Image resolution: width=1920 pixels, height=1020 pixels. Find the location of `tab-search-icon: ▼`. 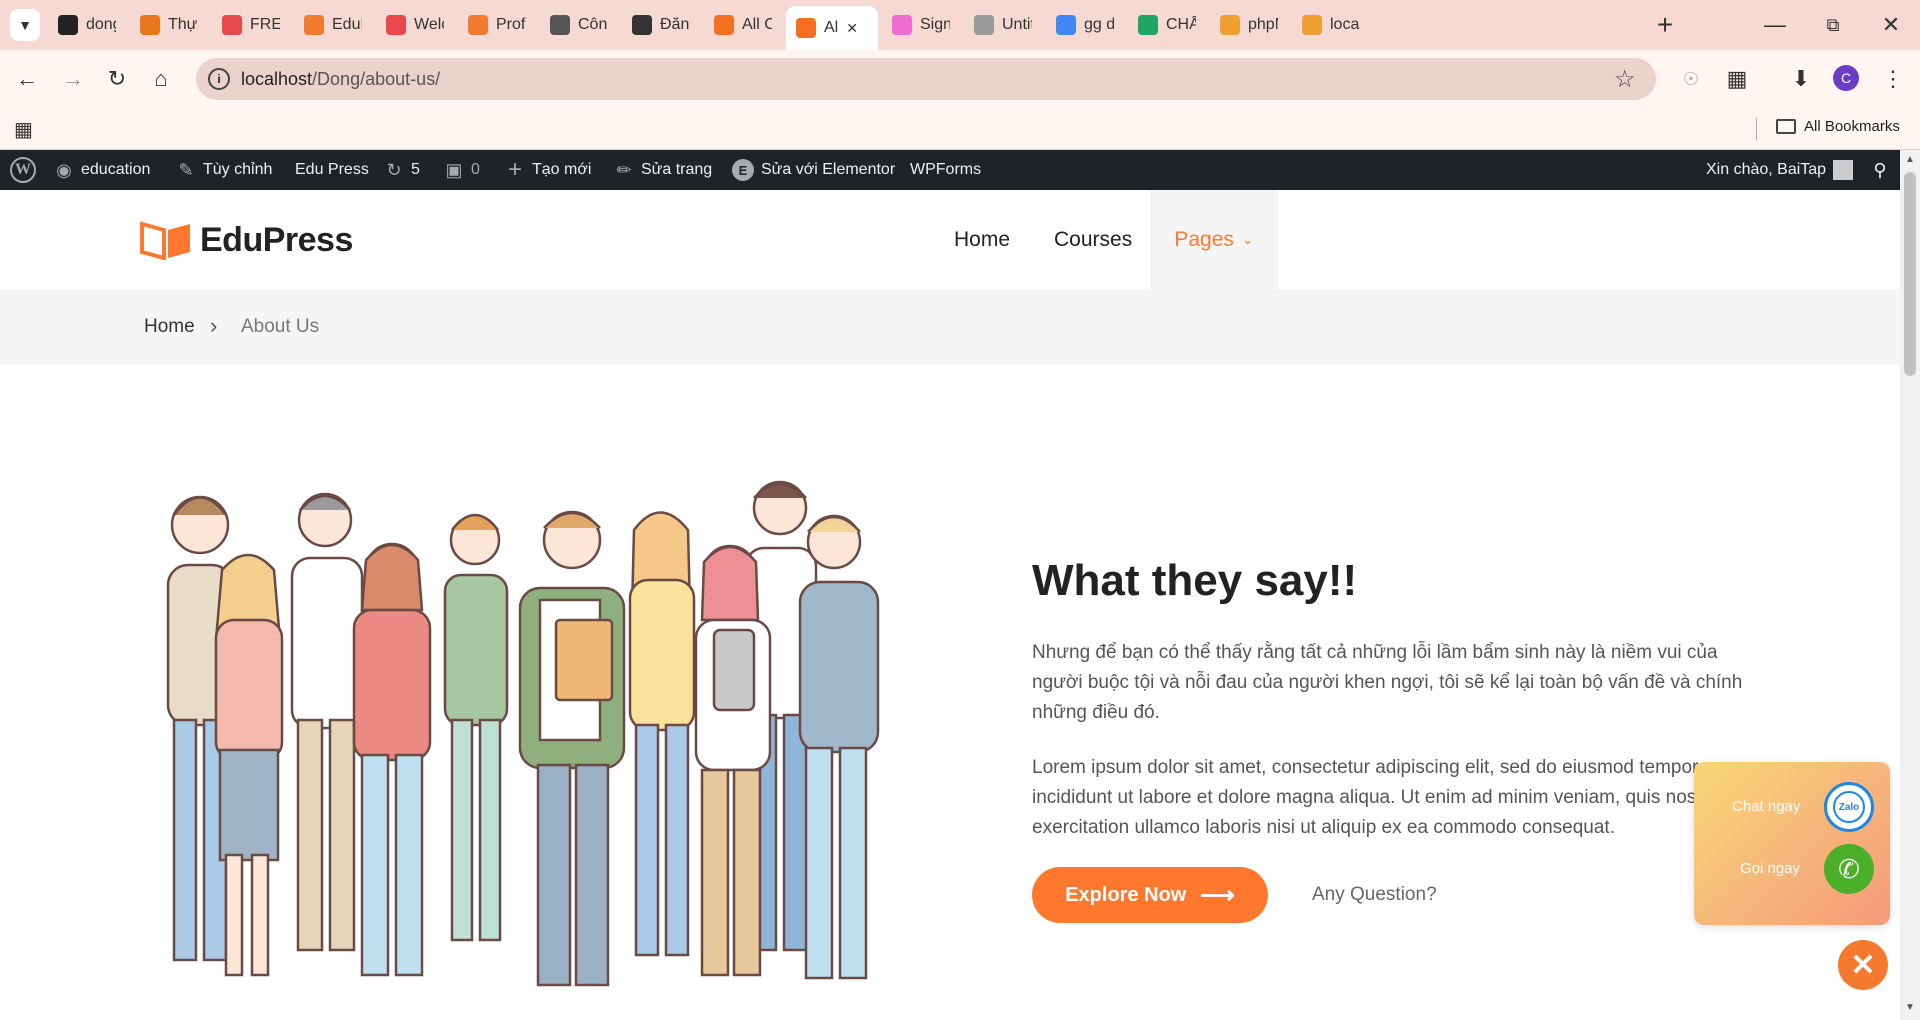

tab-search-icon: ▼ is located at coordinates (25, 25).